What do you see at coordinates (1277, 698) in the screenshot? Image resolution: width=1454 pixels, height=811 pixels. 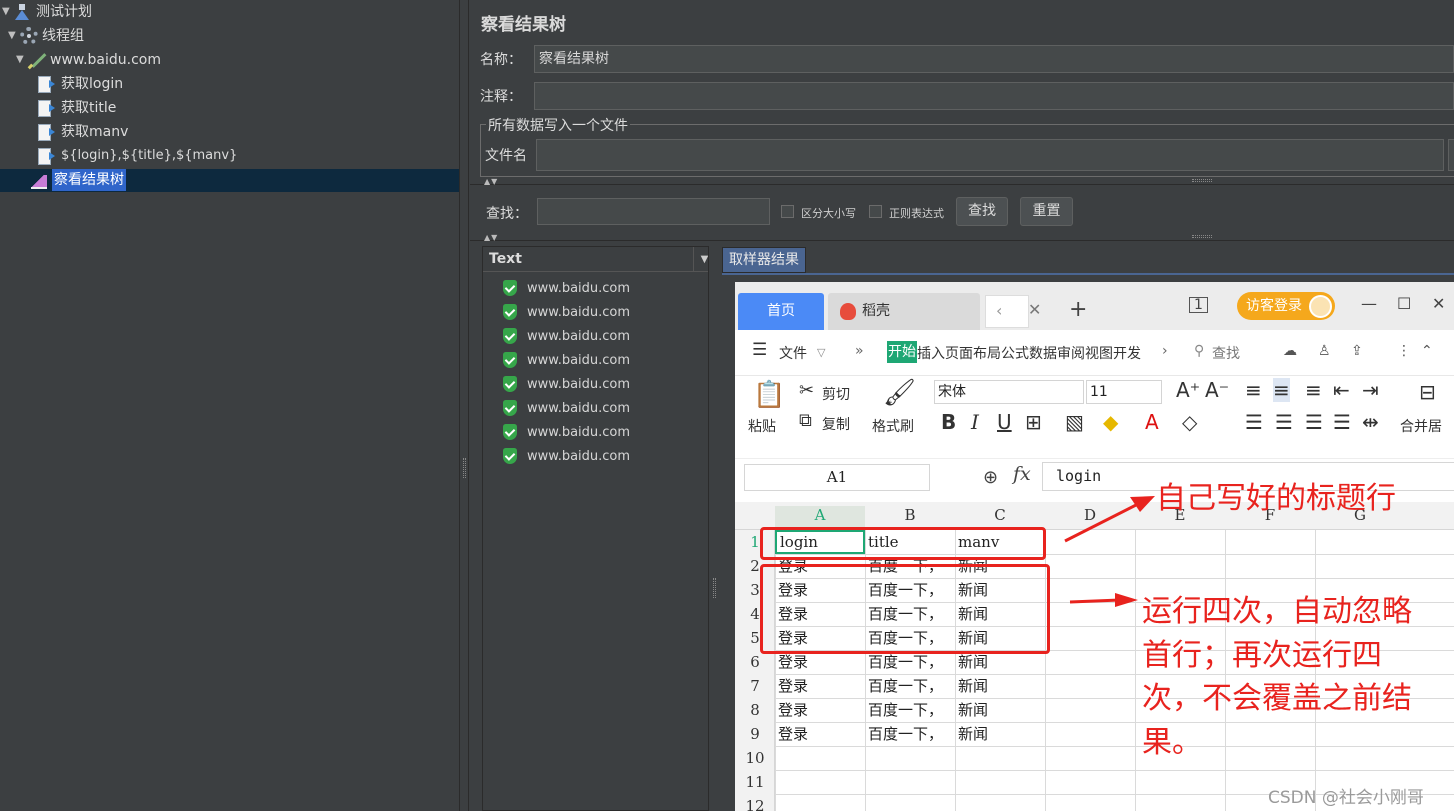 I see `run-annotation-line: 次，不会覆盖之前结` at bounding box center [1277, 698].